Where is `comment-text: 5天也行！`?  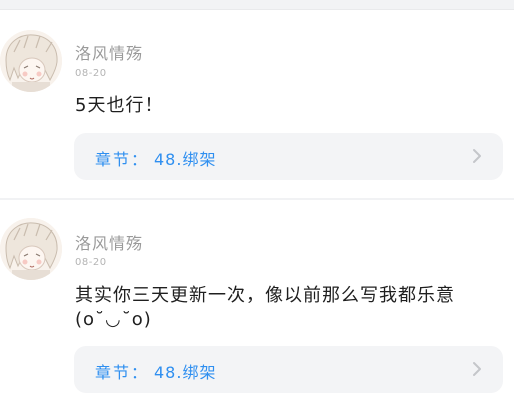 comment-text: 5天也行！ is located at coordinates (119, 105).